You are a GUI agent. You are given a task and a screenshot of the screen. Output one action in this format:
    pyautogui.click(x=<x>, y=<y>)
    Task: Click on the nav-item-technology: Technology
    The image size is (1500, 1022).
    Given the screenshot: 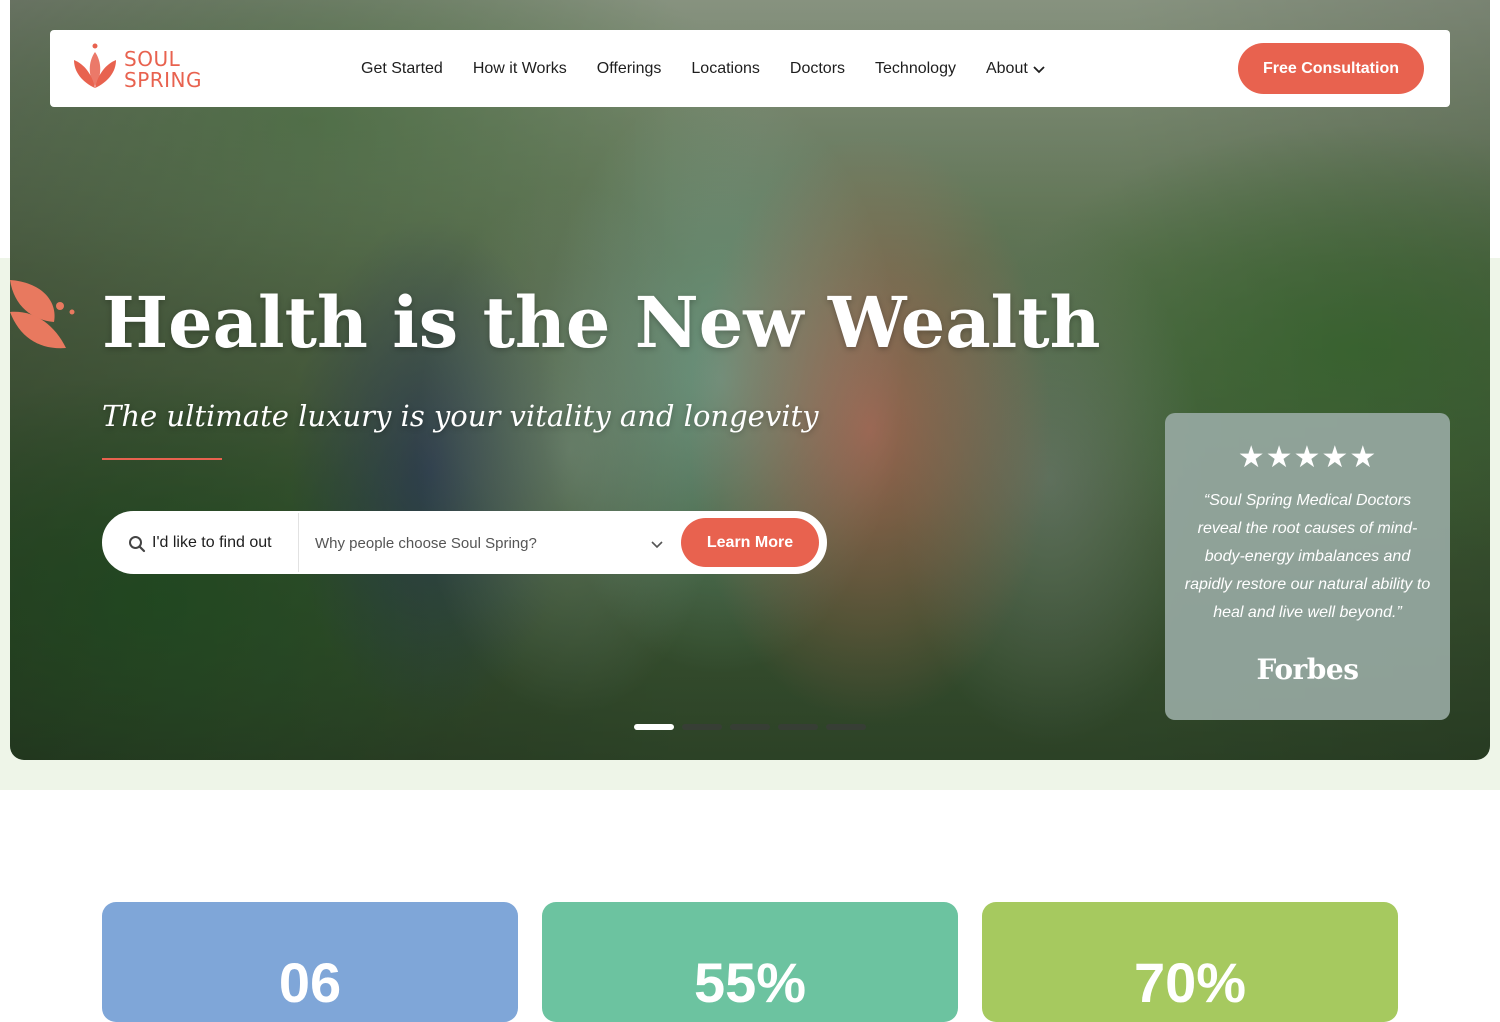 What is the action you would take?
    pyautogui.click(x=915, y=69)
    